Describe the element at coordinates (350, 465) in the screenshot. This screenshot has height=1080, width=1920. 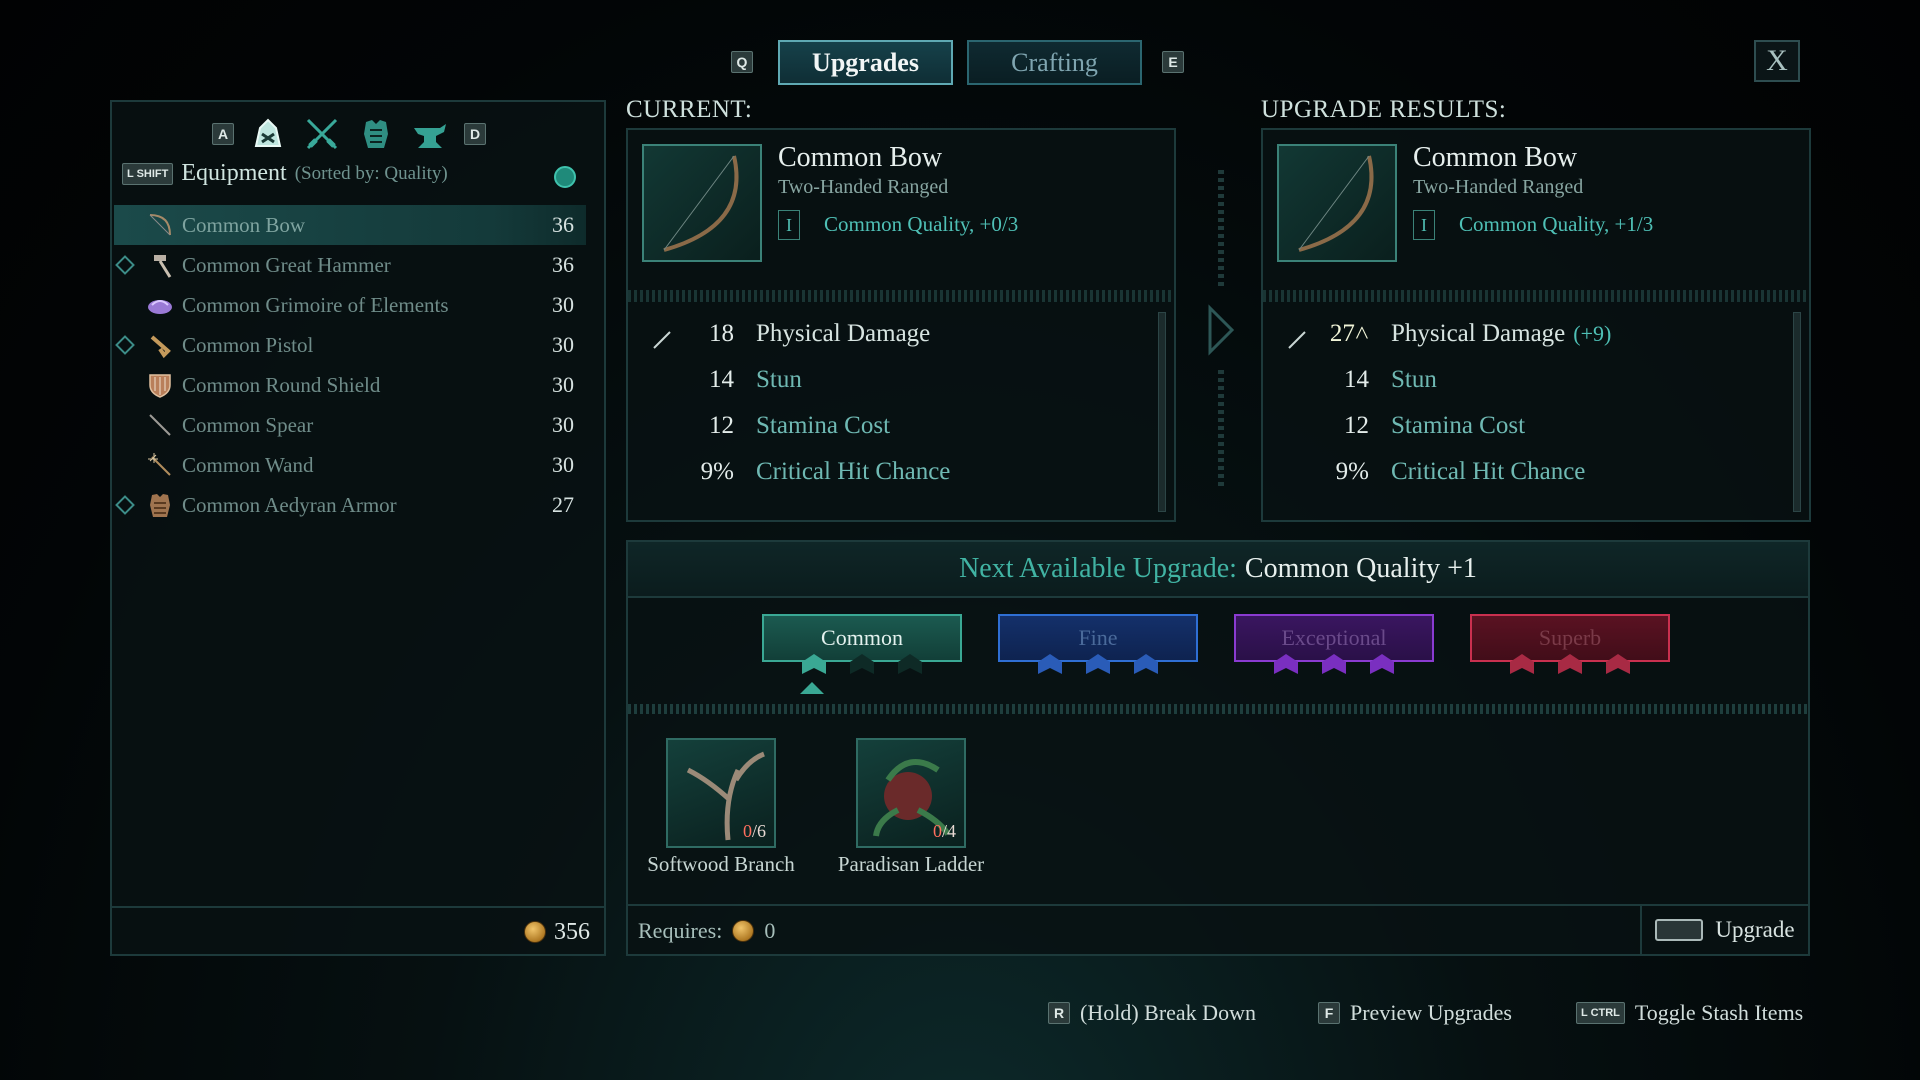
I see `list-item: Common Wand 30` at that location.